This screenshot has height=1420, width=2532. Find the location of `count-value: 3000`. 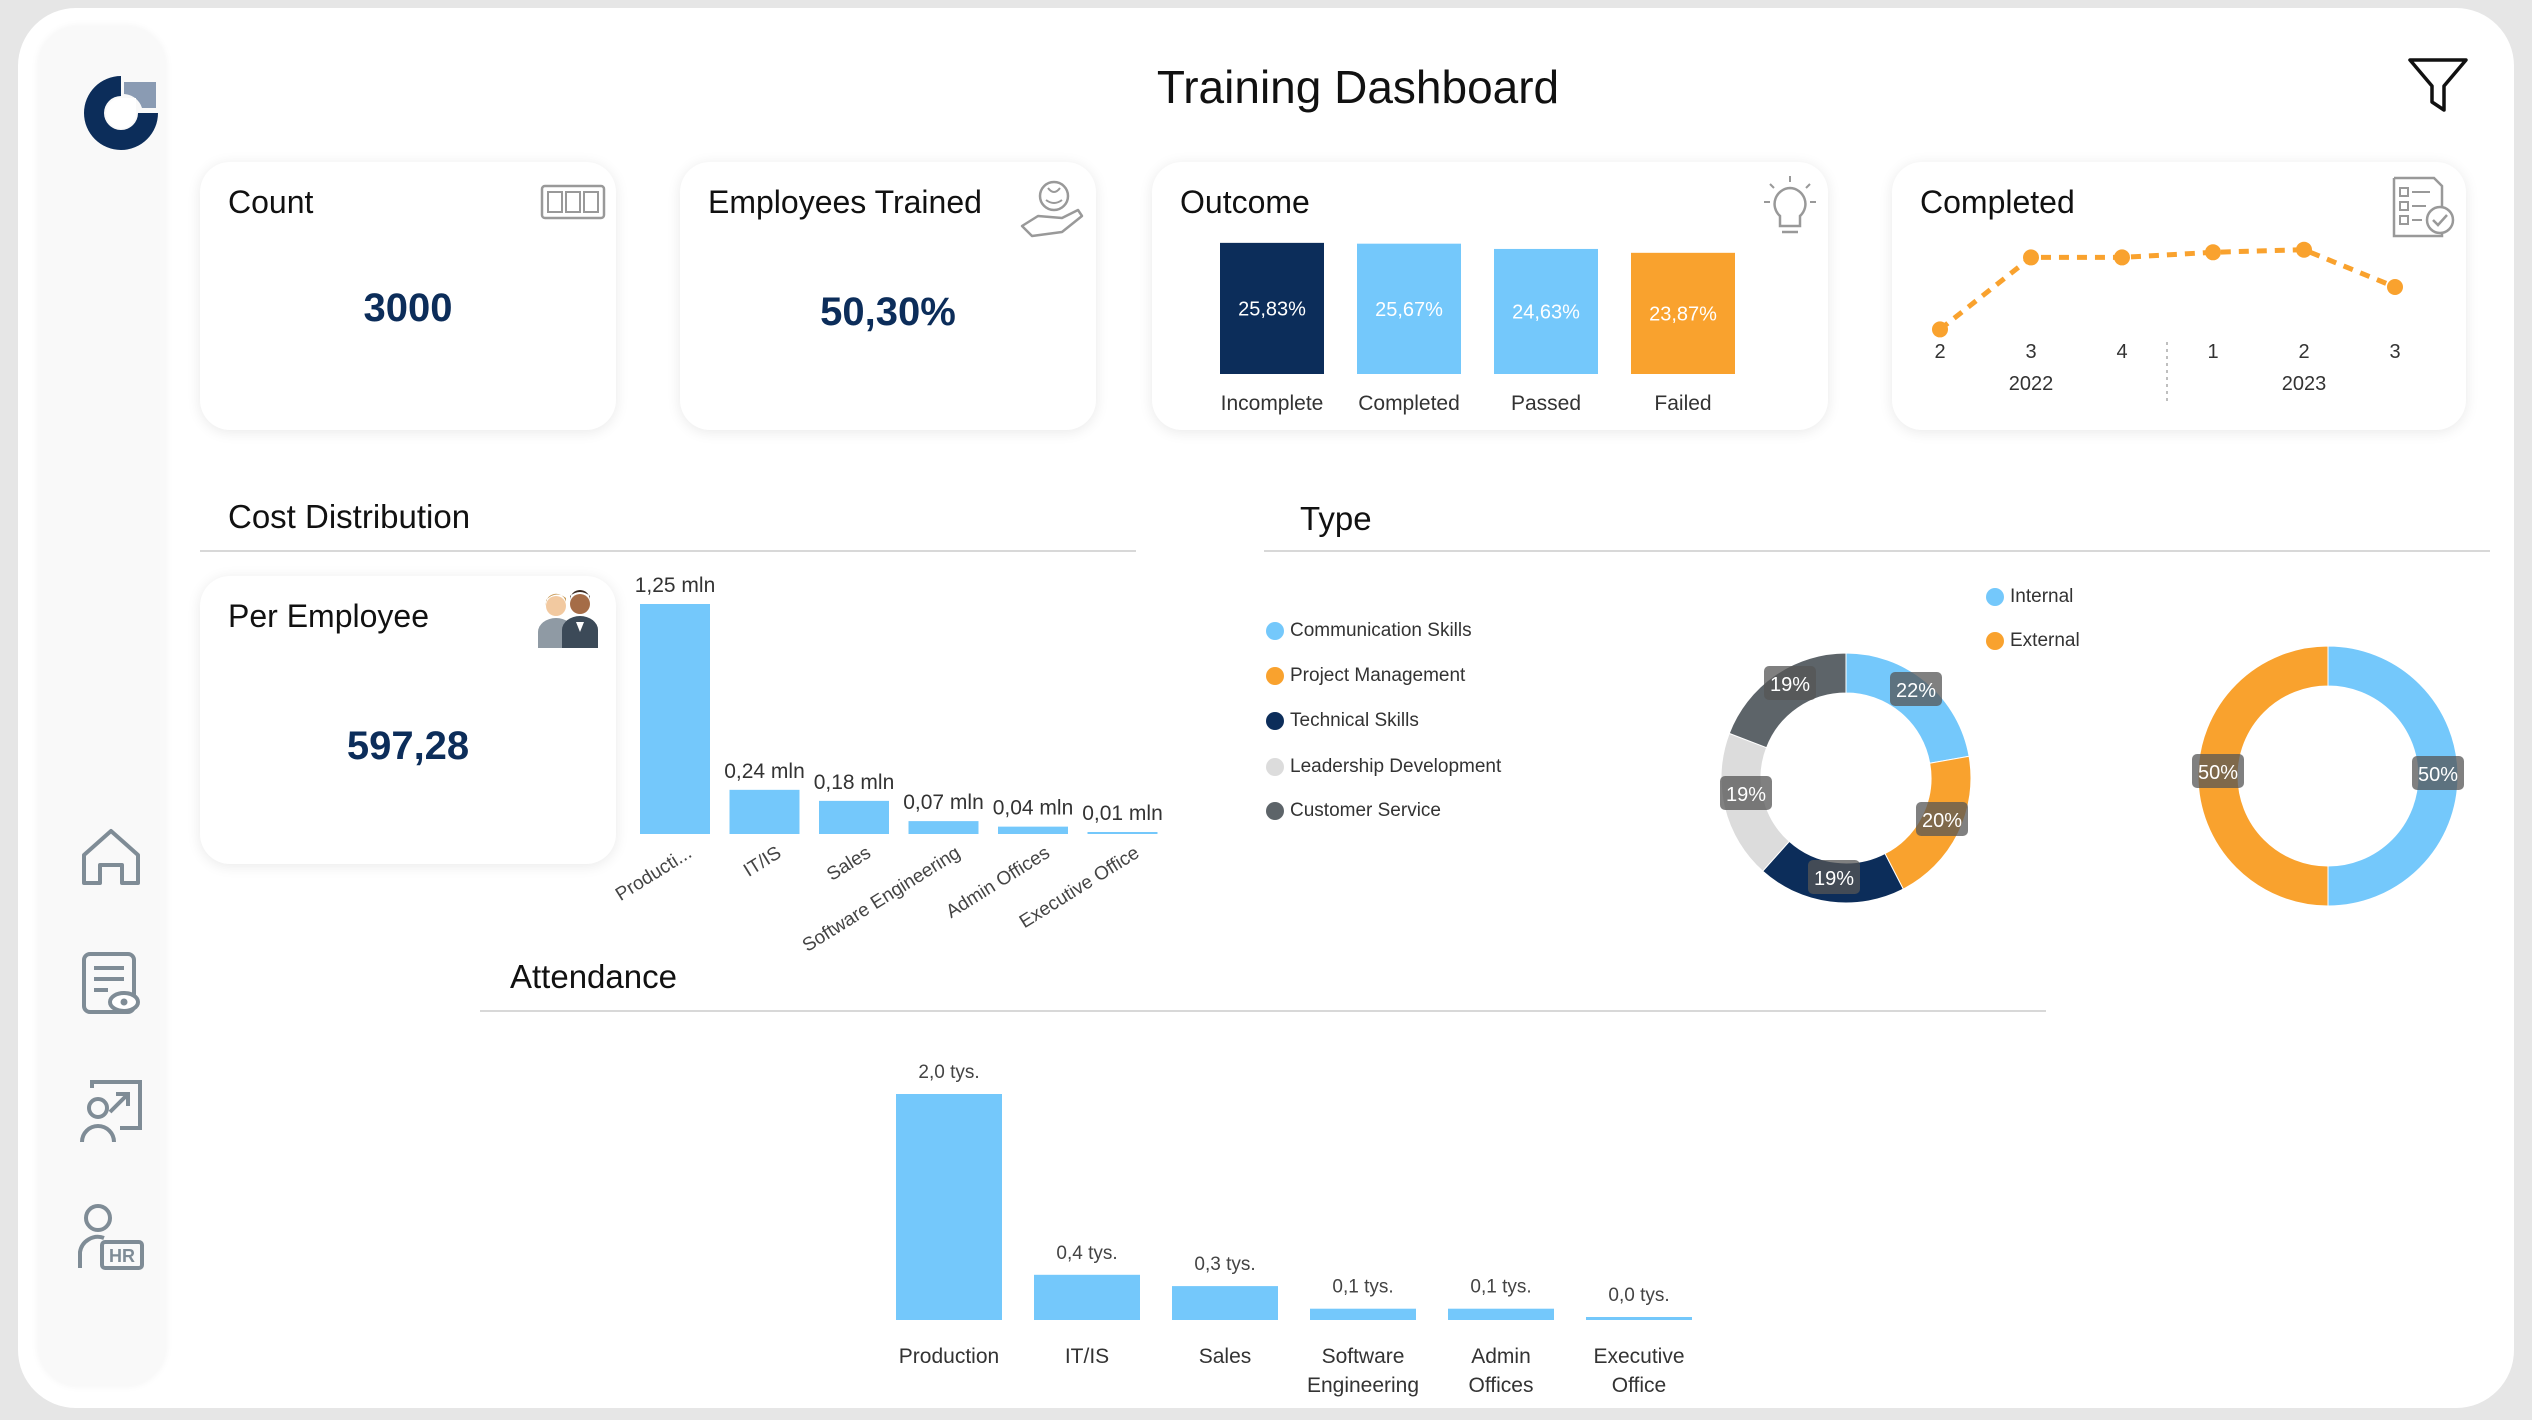

count-value: 3000 is located at coordinates (408, 308).